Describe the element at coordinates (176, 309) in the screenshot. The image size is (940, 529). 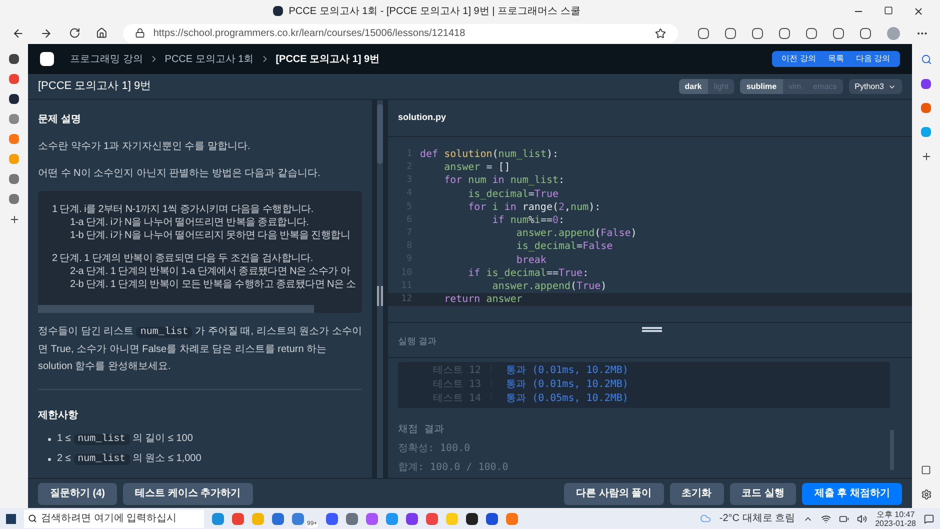
I see `horizontal-scrollbar` at that location.